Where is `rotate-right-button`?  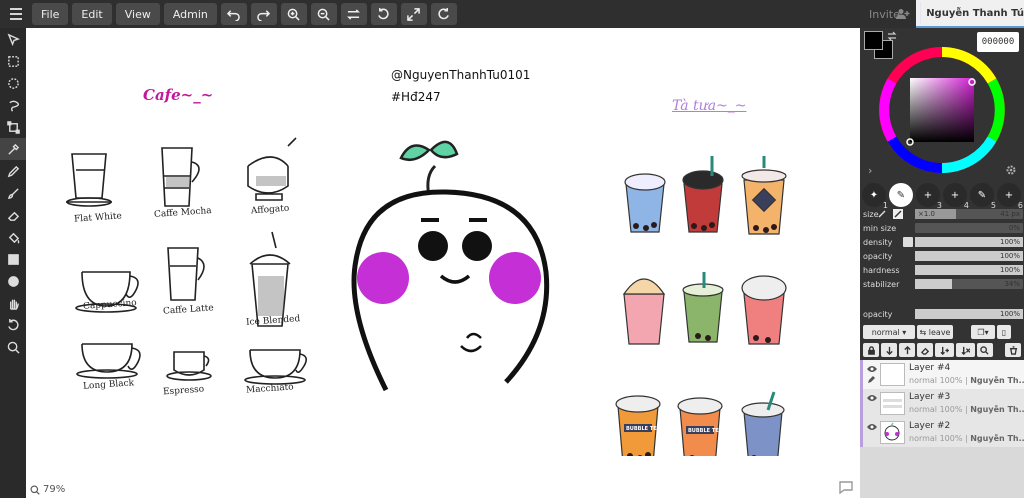 rotate-right-button is located at coordinates (443, 14).